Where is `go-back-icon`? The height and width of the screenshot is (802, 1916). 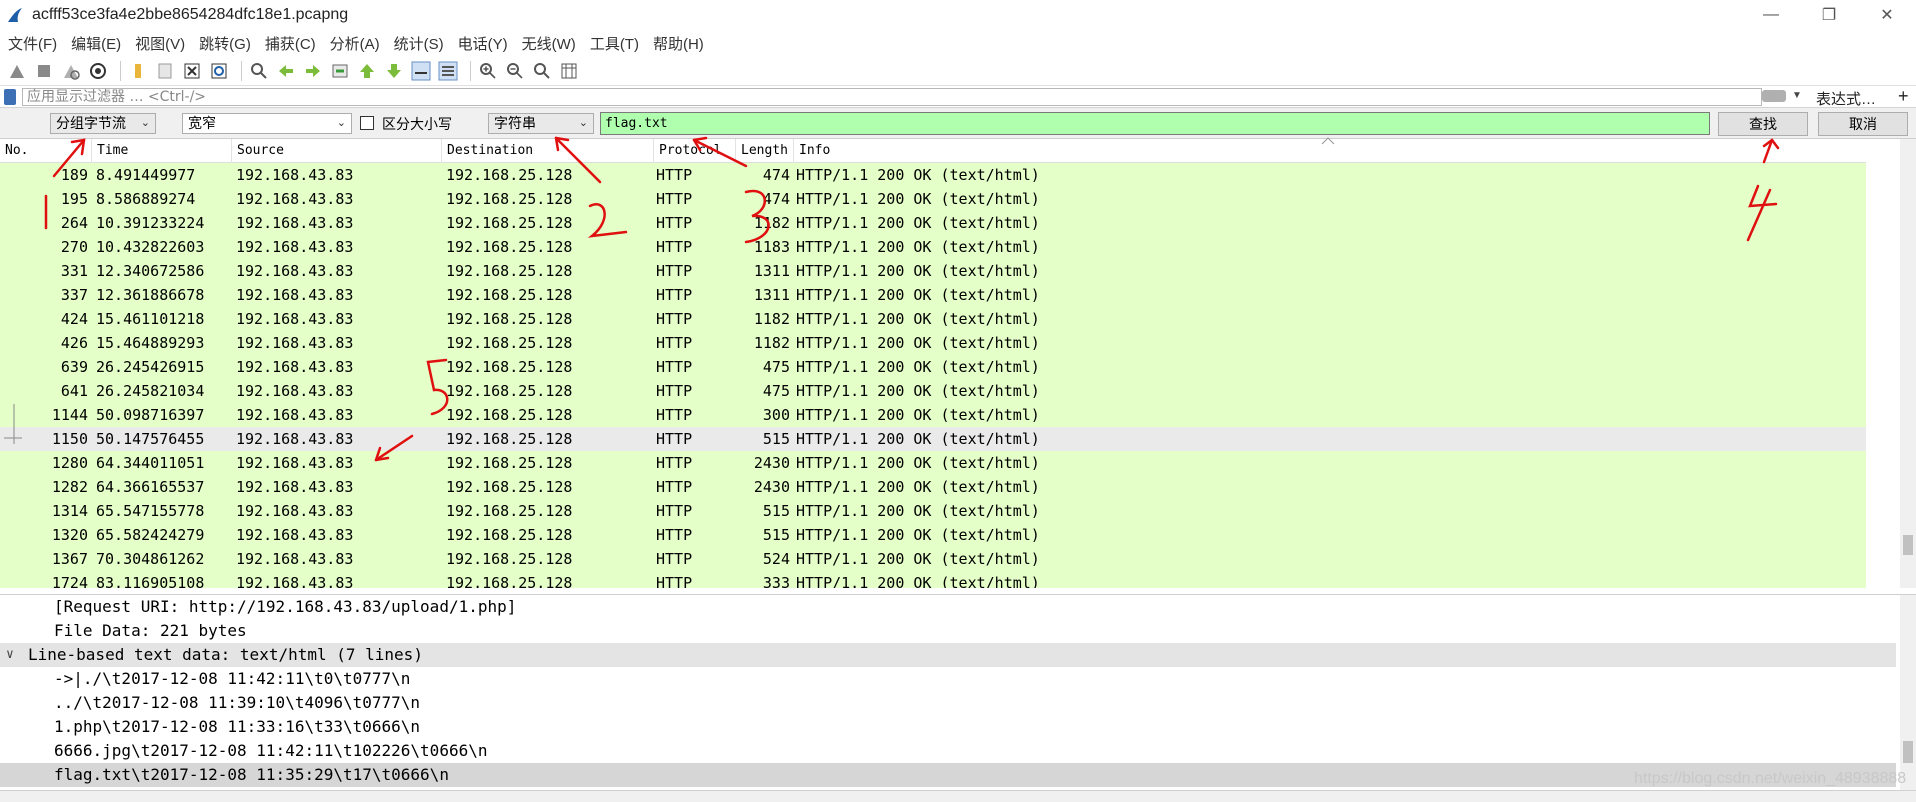 go-back-icon is located at coordinates (286, 71).